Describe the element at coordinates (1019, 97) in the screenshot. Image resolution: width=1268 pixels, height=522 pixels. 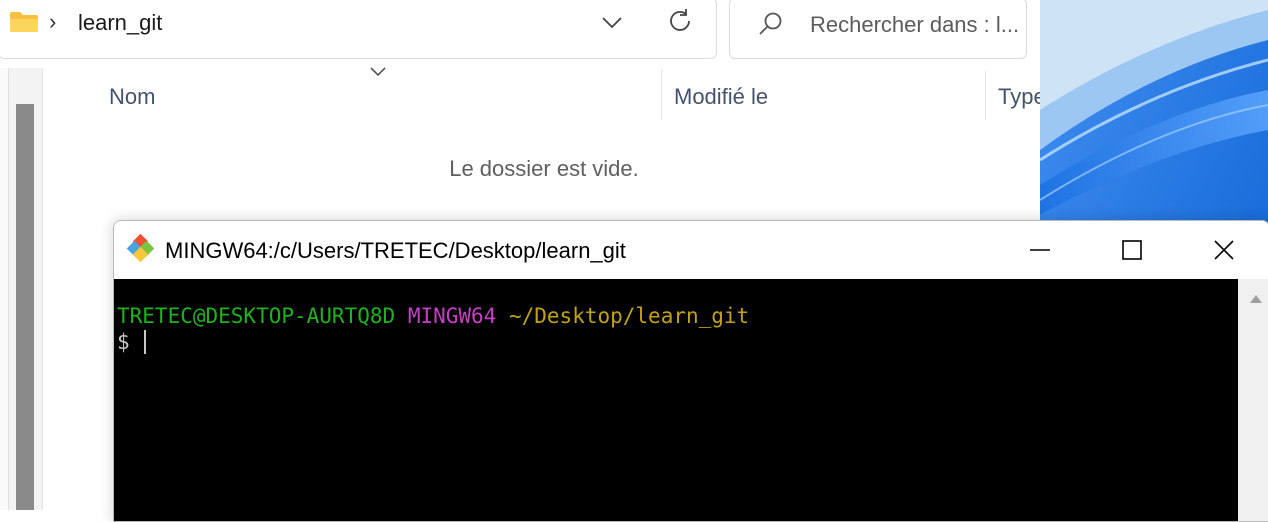
I see `column-header-type: Type` at that location.